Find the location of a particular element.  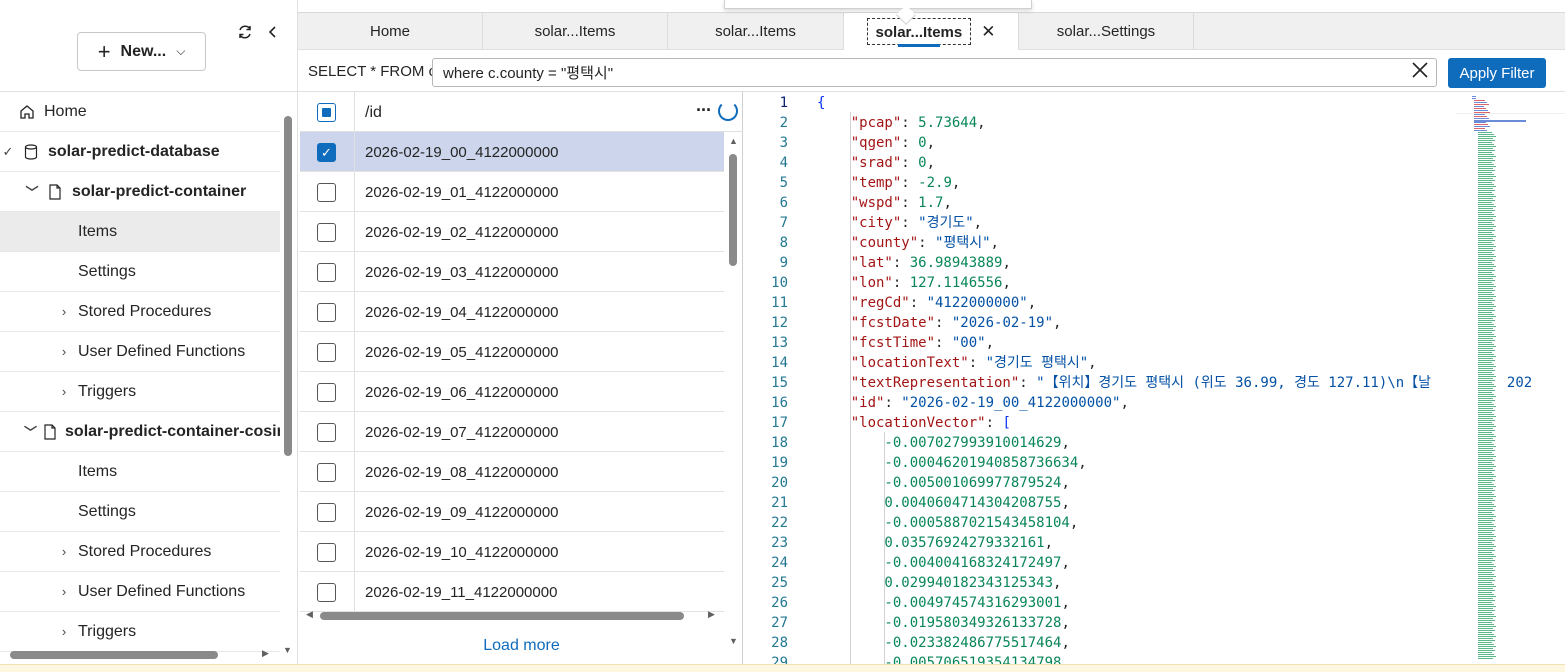

table-row: 2026-02-19_09_4122000000 is located at coordinates (512, 512).